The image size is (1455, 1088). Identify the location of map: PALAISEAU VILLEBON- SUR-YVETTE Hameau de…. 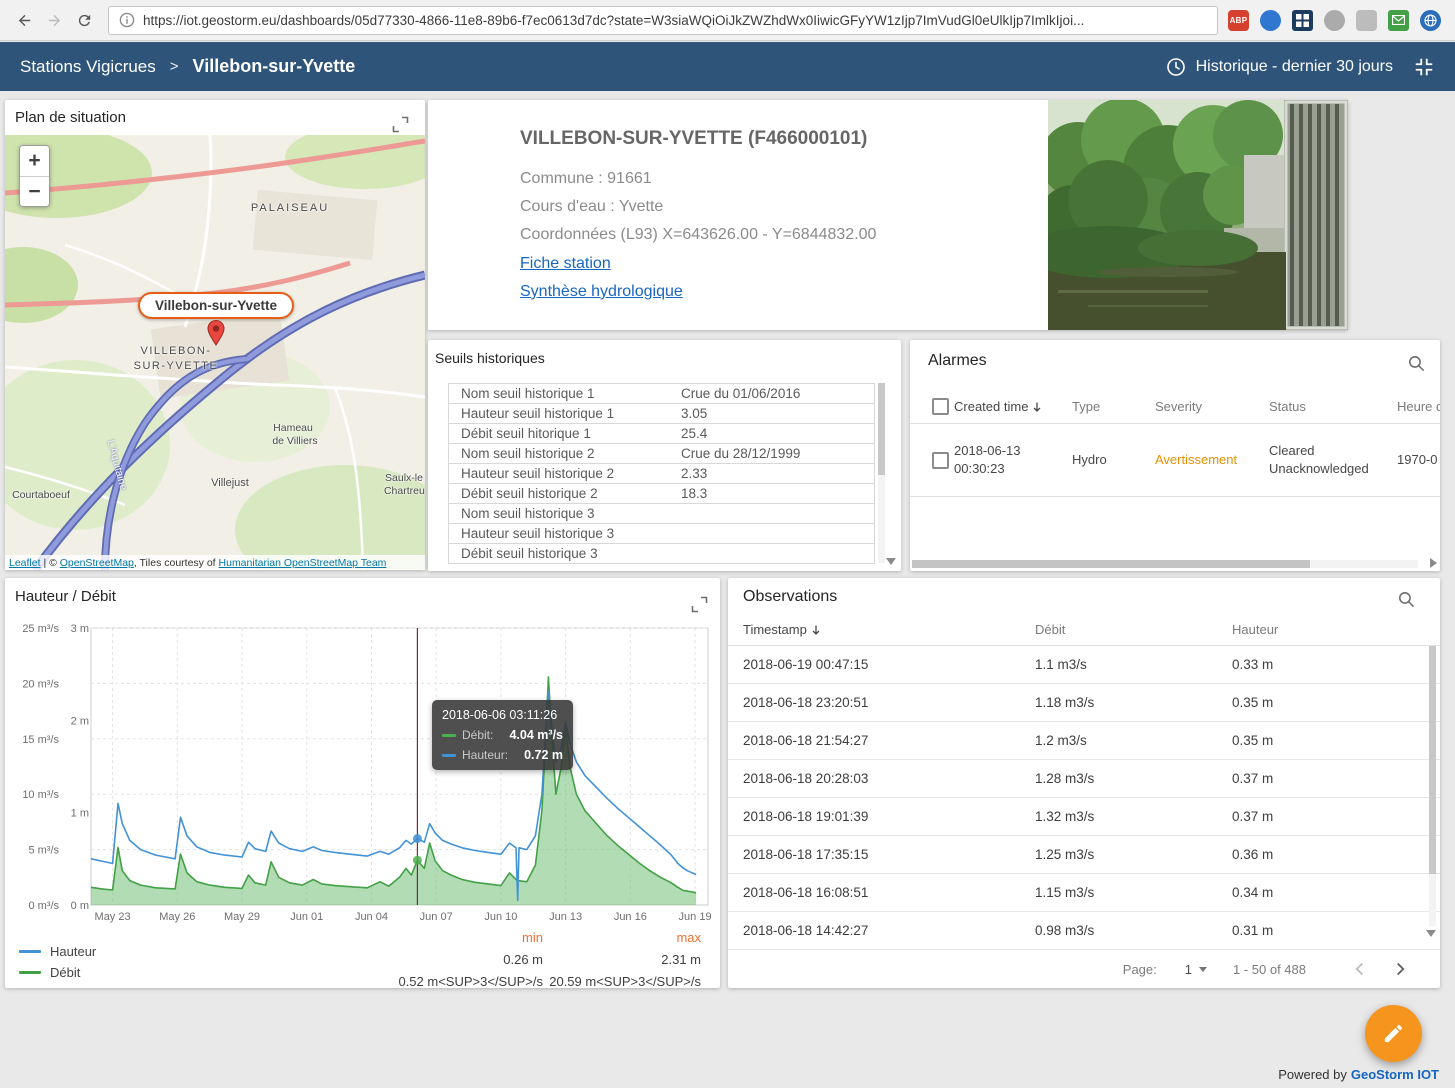
(215, 352).